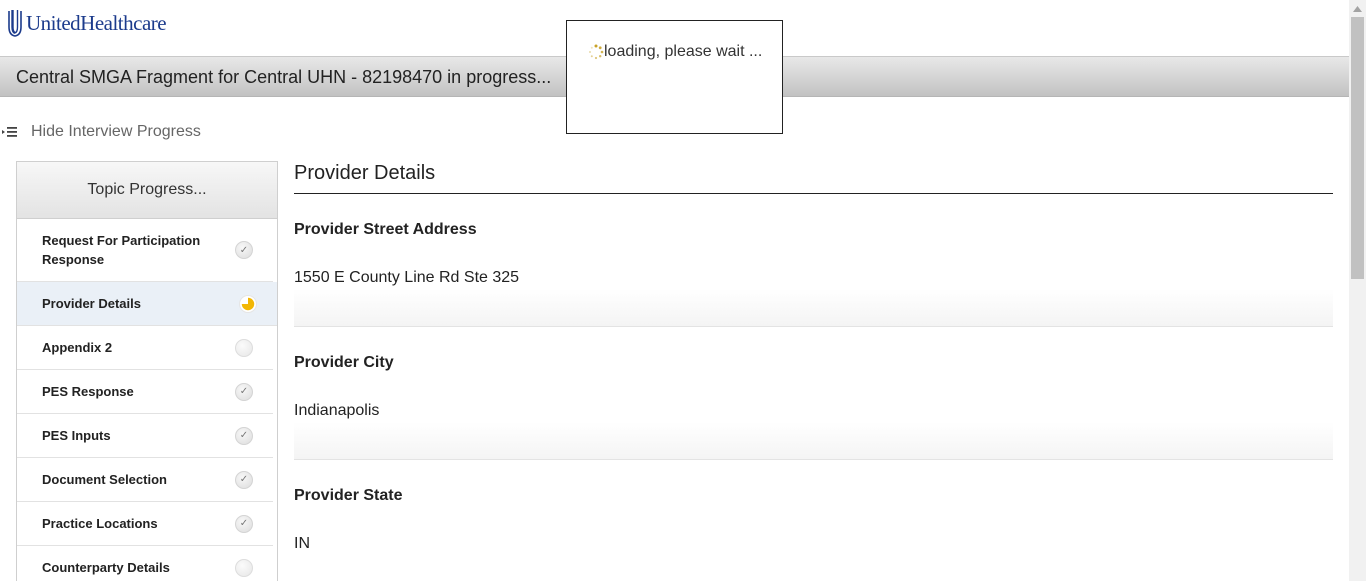  I want to click on topic-item-document-selection: Document Selection ✓, so click(145, 480).